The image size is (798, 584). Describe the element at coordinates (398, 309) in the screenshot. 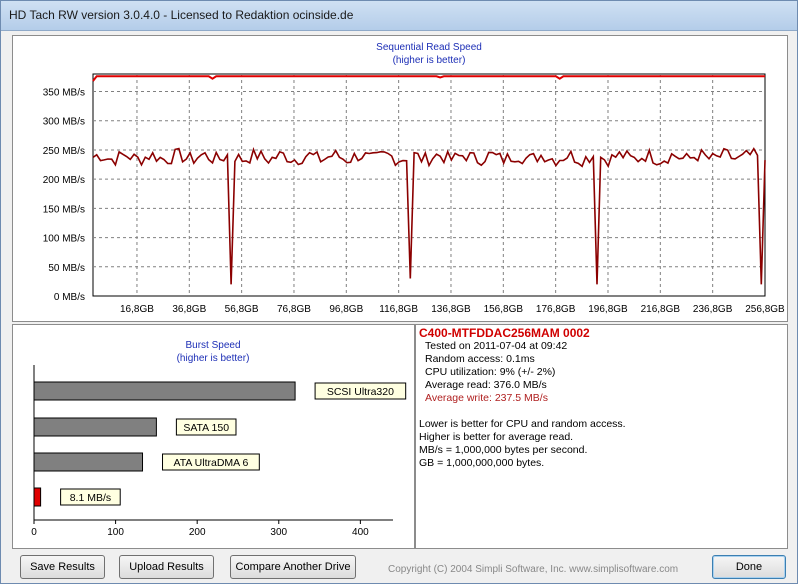

I see `x-tick-label: 116,8GB` at that location.